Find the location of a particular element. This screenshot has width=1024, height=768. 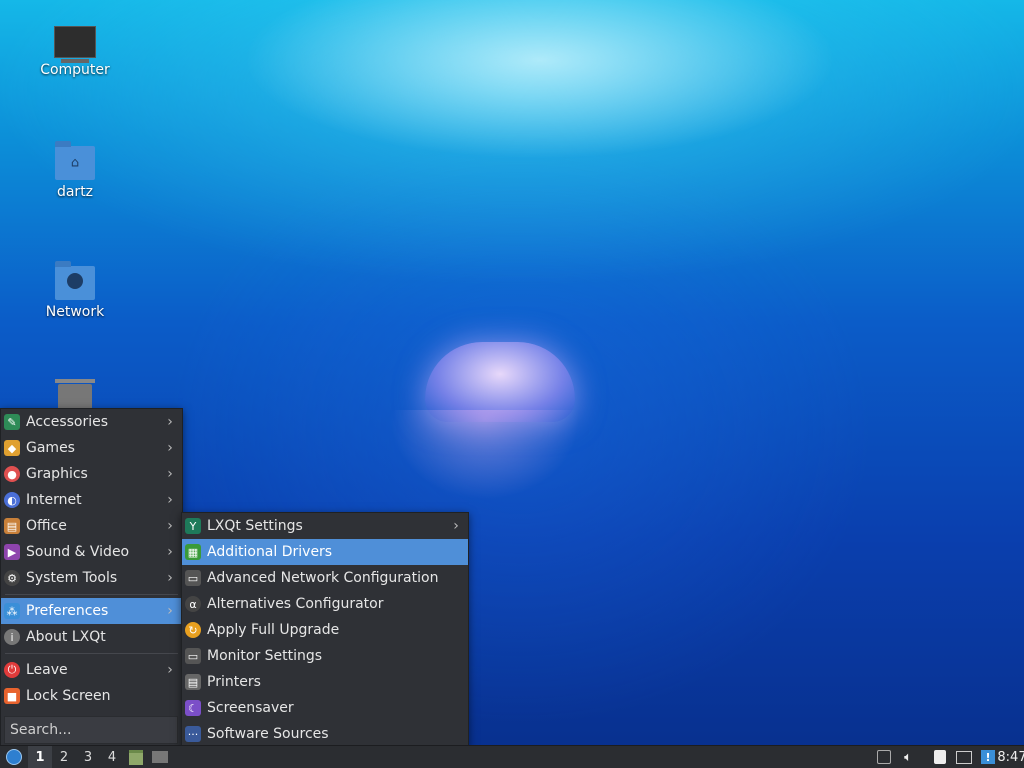

clipboard-icon is located at coordinates (940, 757).